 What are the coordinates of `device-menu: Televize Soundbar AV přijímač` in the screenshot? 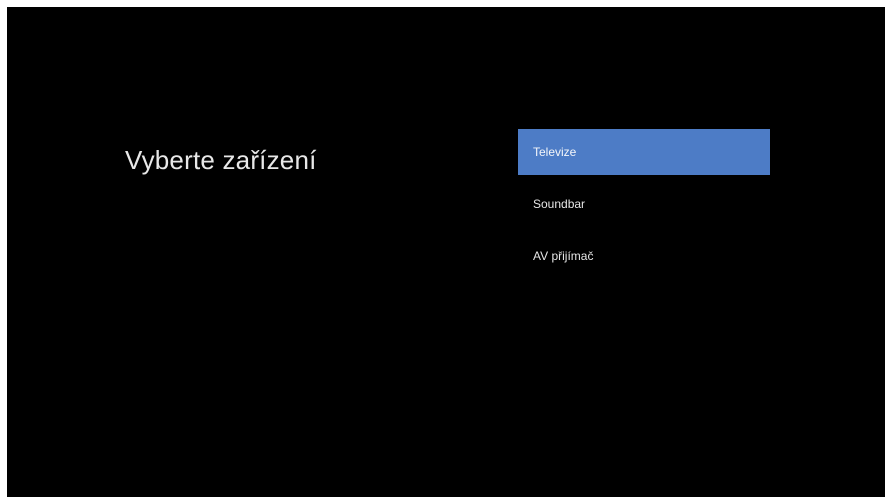 It's located at (644, 207).